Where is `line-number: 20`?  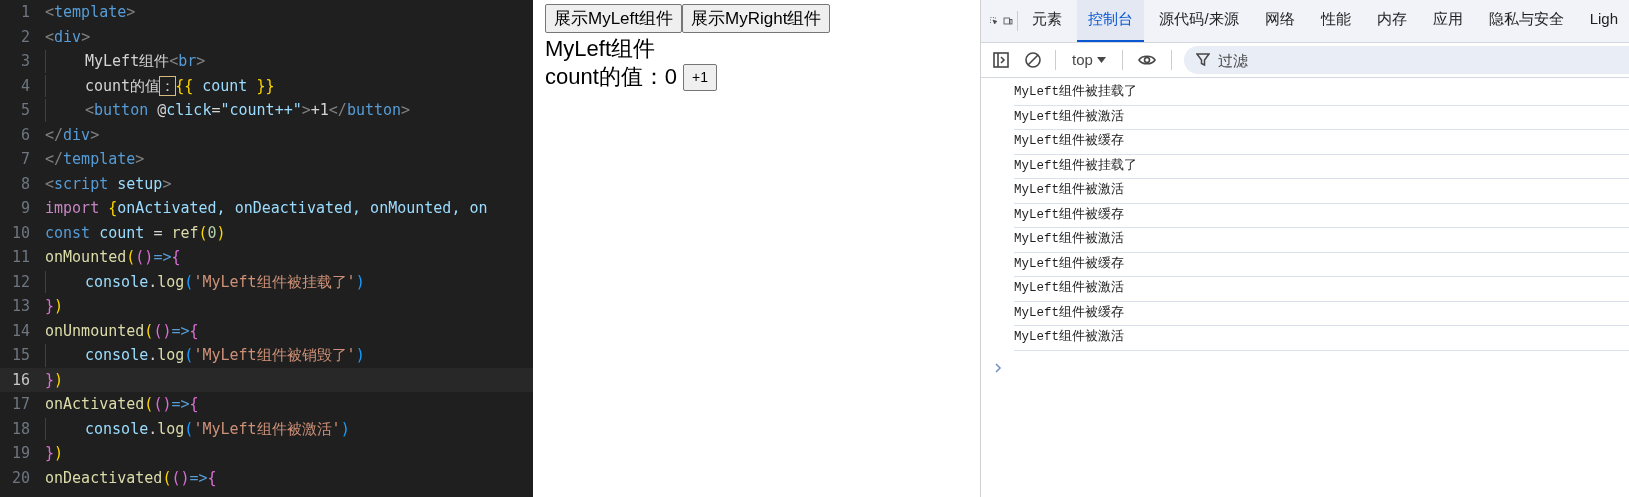
line-number: 20 is located at coordinates (20, 478).